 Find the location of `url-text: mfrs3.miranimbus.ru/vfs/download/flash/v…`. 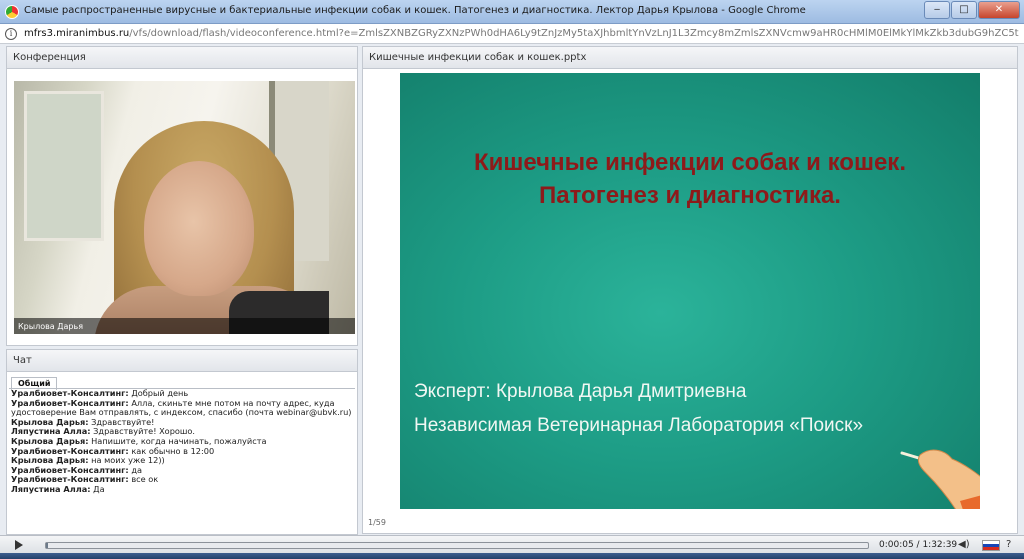

url-text: mfrs3.miranimbus.ru/vfs/download/flash/v… is located at coordinates (521, 33).